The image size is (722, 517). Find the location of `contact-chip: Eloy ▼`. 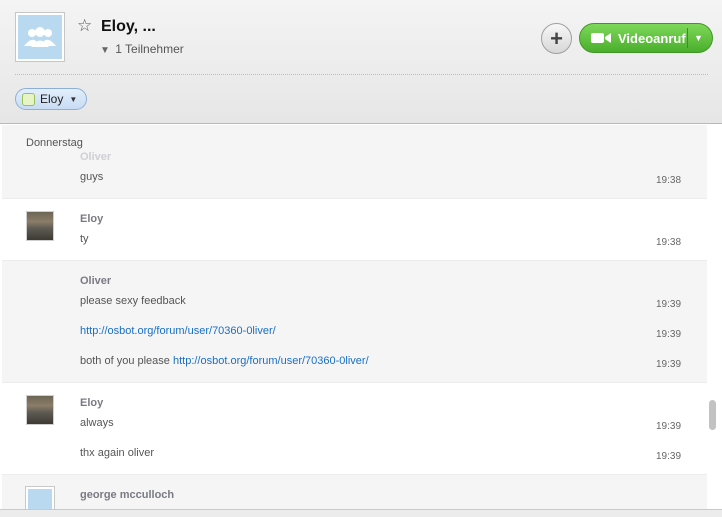

contact-chip: Eloy ▼ is located at coordinates (51, 99).